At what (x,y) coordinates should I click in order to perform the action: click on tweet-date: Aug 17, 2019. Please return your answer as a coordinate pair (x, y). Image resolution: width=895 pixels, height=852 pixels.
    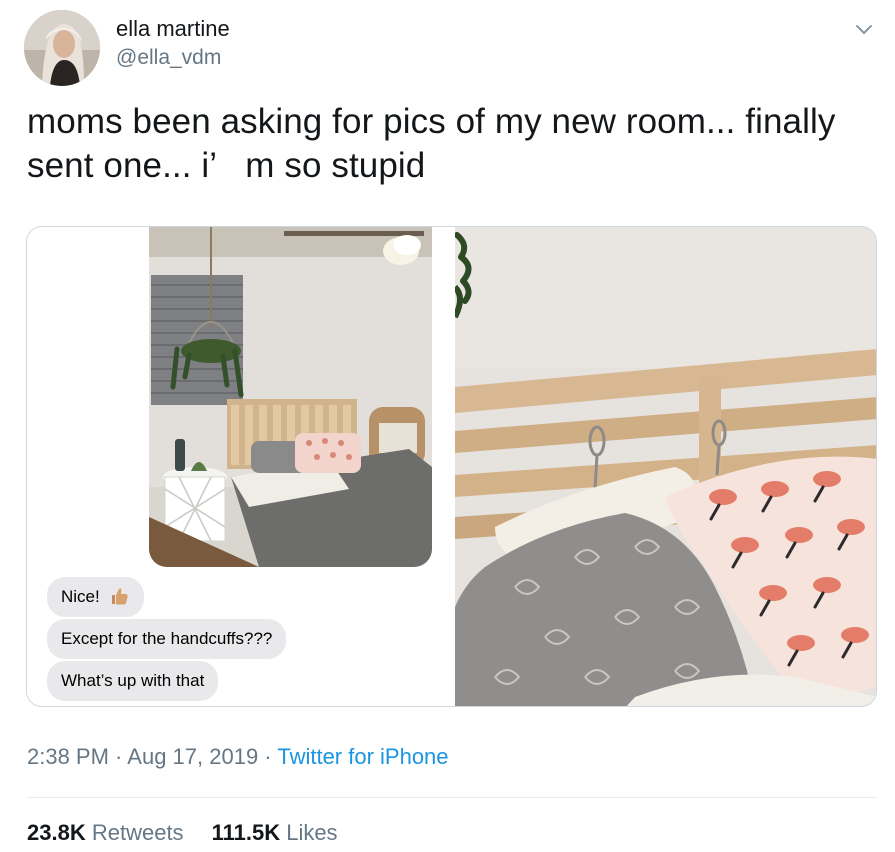
    Looking at the image, I should click on (192, 756).